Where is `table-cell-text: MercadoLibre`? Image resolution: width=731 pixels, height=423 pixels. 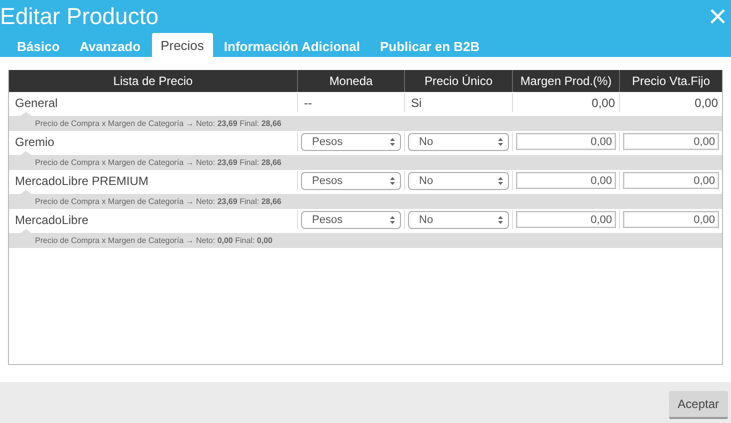 table-cell-text: MercadoLibre is located at coordinates (52, 220).